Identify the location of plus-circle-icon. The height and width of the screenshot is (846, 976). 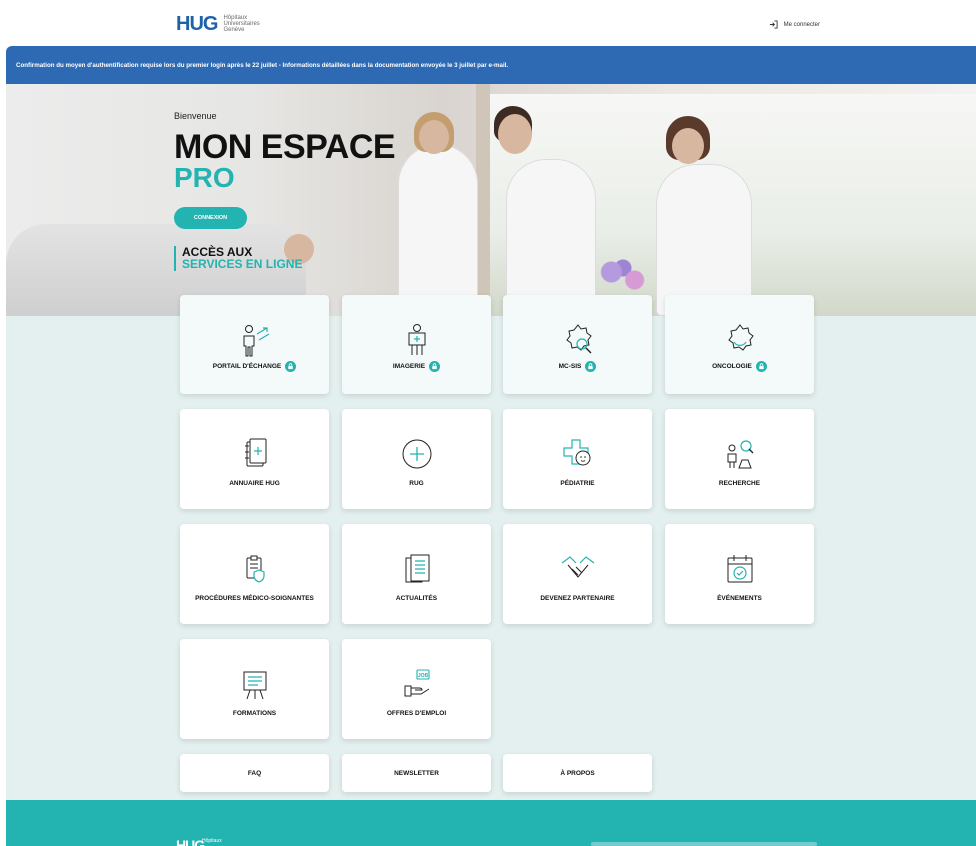
(416, 454).